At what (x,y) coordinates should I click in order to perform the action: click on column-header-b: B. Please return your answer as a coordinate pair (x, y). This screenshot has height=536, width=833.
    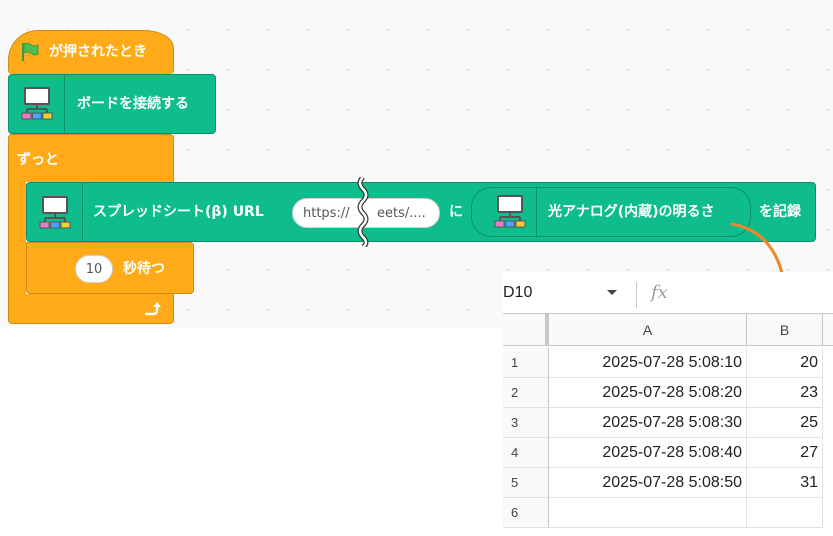
    Looking at the image, I should click on (785, 330).